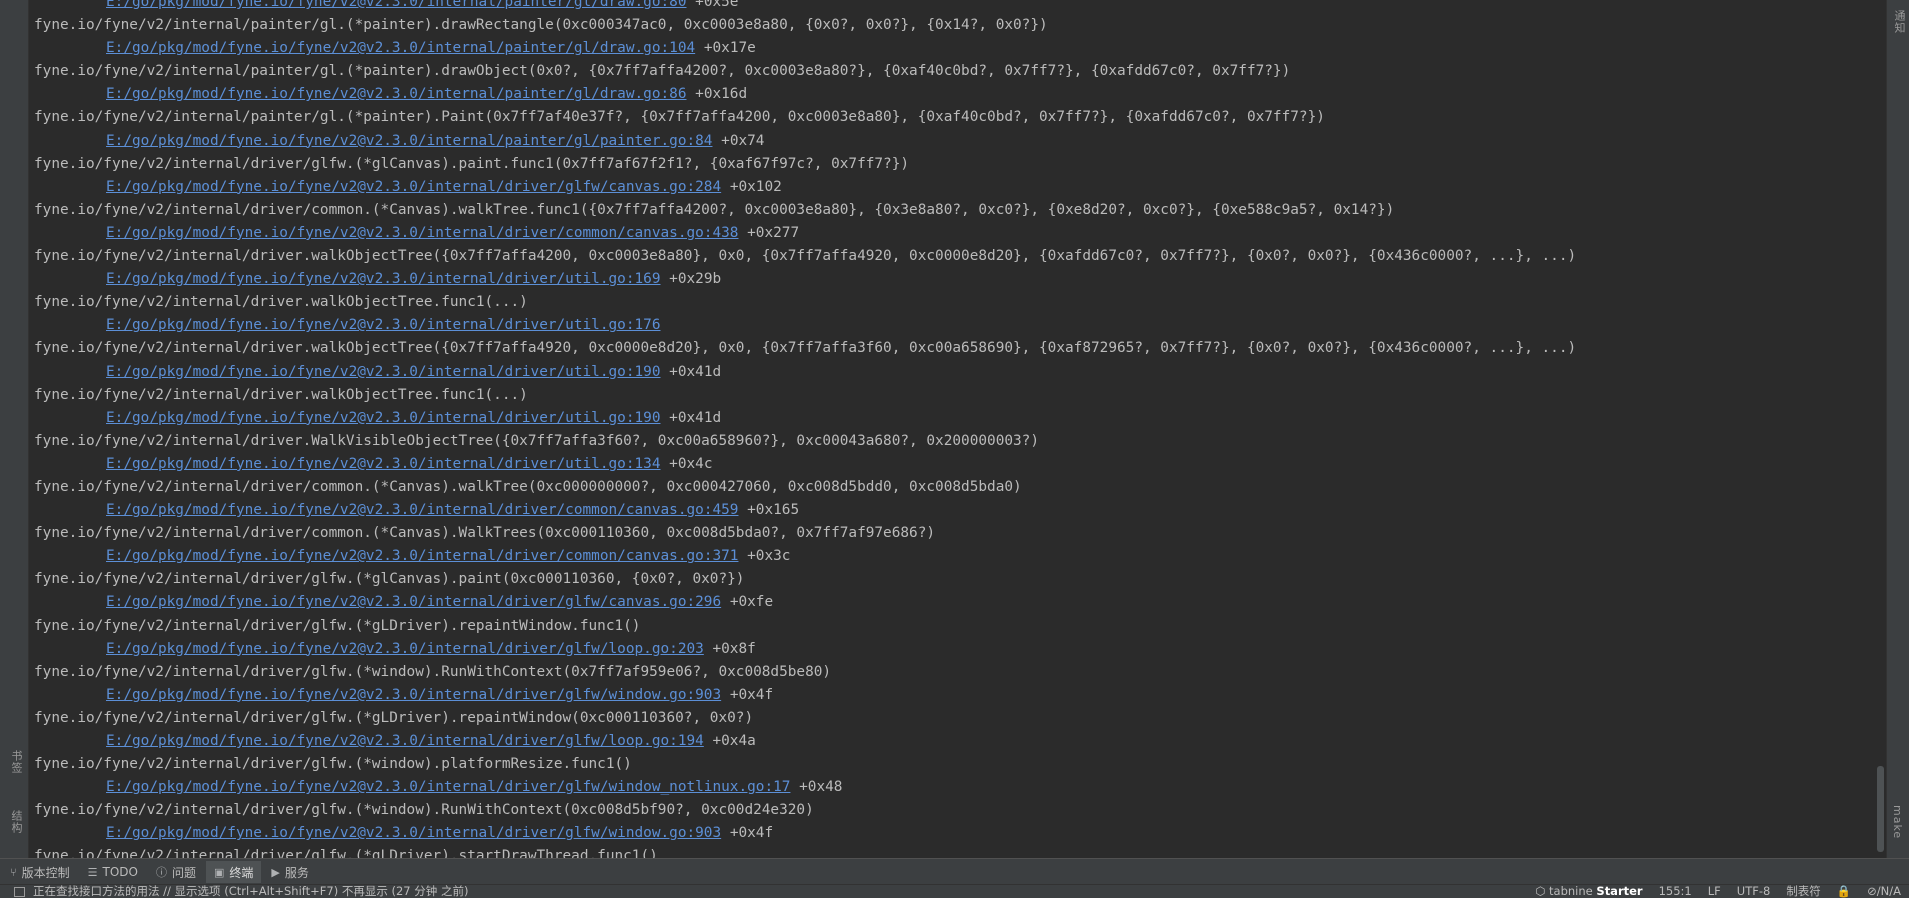  Describe the element at coordinates (233, 872) in the screenshot. I see `tool-tab-3: ▣ 终端` at that location.